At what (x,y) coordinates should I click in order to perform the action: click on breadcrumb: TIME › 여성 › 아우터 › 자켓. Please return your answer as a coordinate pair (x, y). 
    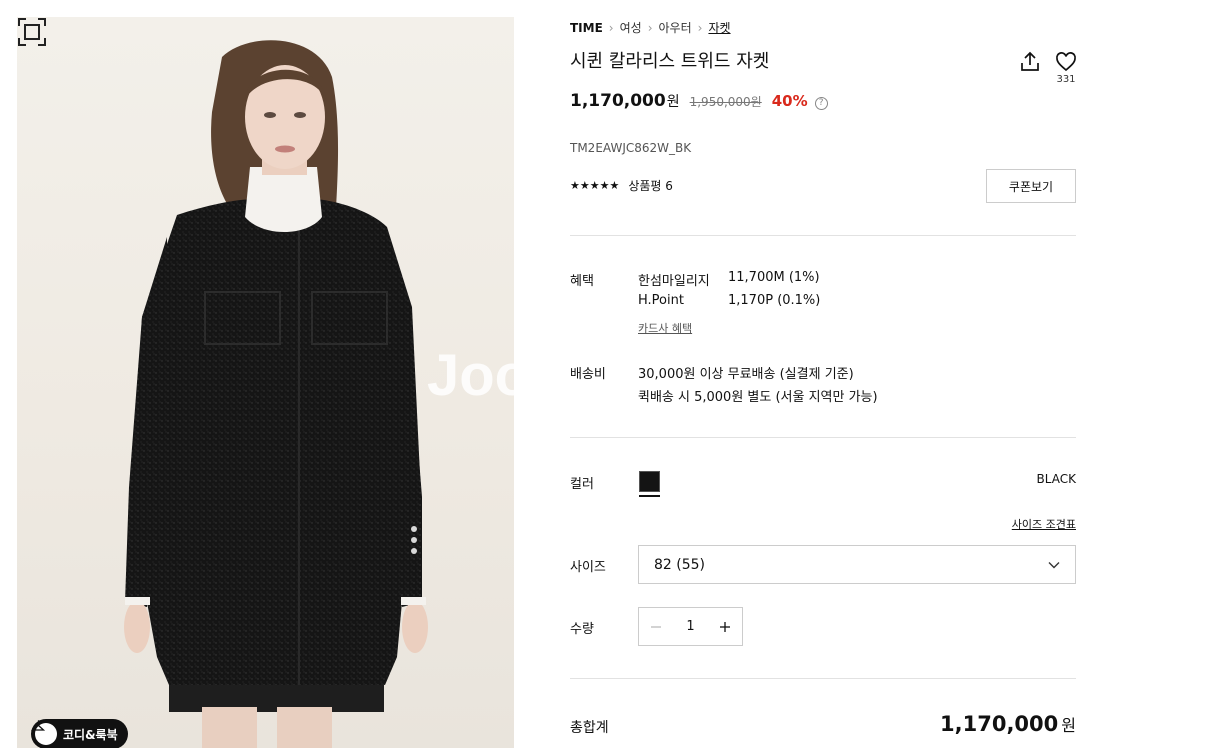
    Looking at the image, I should click on (650, 27).